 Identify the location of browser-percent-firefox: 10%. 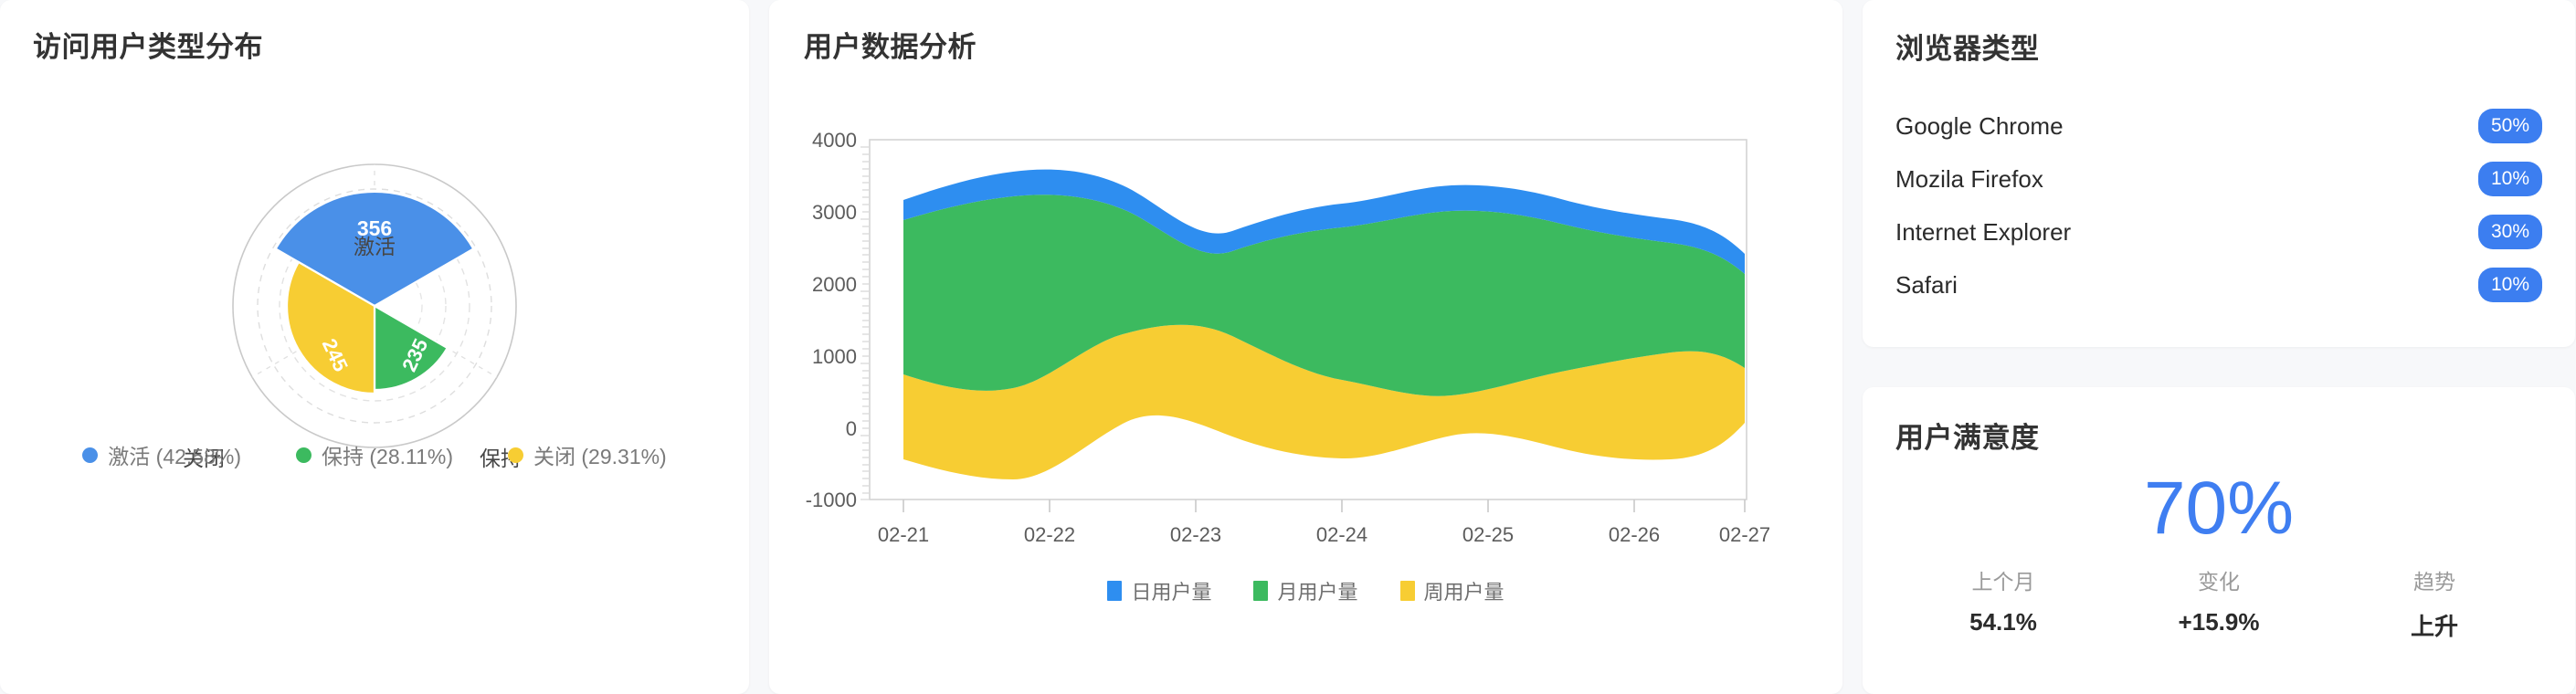
(2509, 179).